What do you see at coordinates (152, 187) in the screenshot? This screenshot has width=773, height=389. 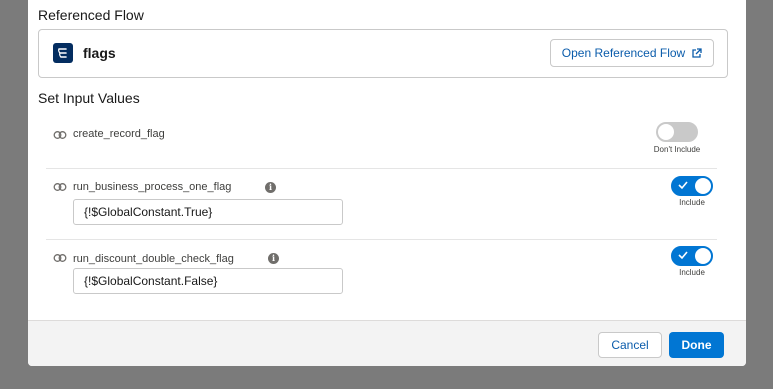 I see `input-name: run_business_process_one_flag` at bounding box center [152, 187].